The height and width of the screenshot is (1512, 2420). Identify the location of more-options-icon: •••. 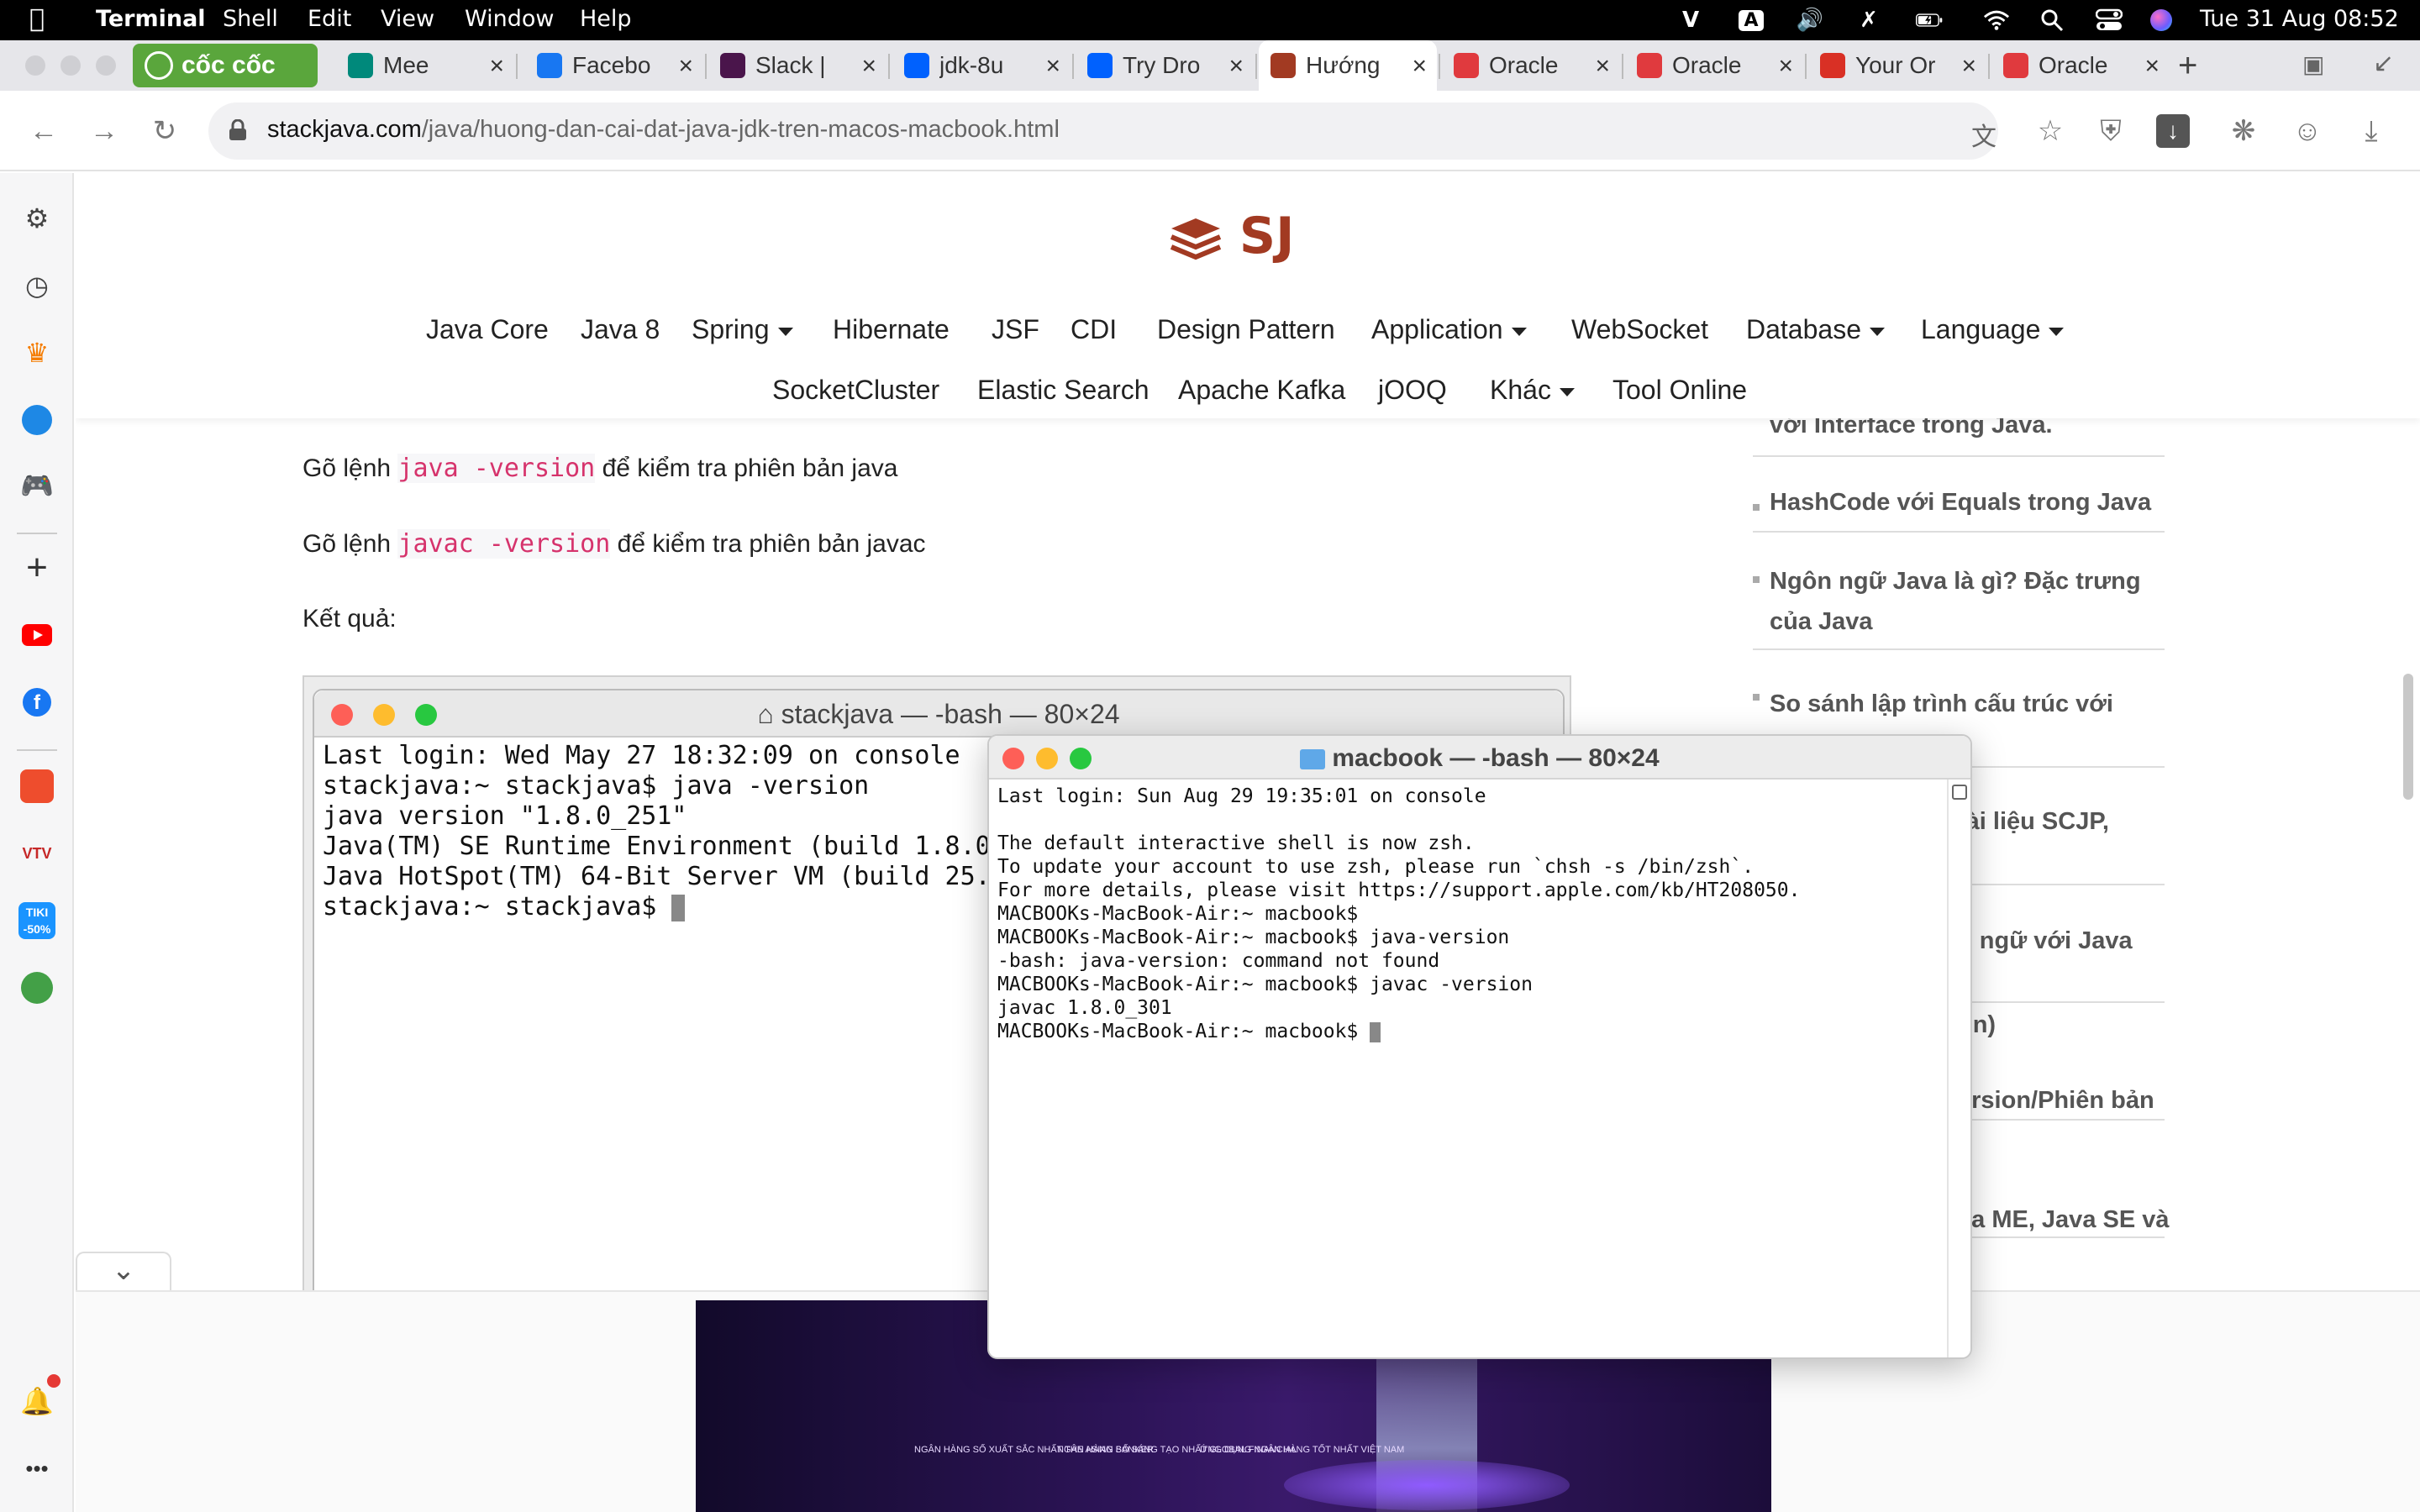
(36, 1468).